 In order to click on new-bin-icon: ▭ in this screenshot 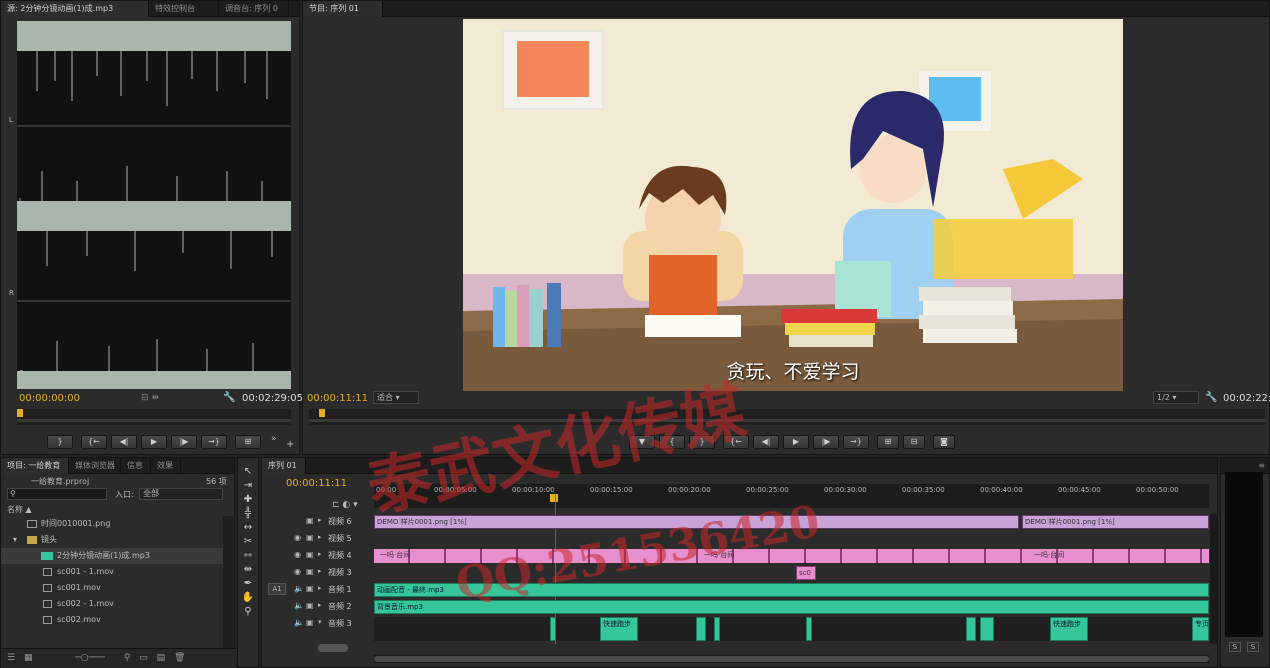, I will do `click(143, 658)`.